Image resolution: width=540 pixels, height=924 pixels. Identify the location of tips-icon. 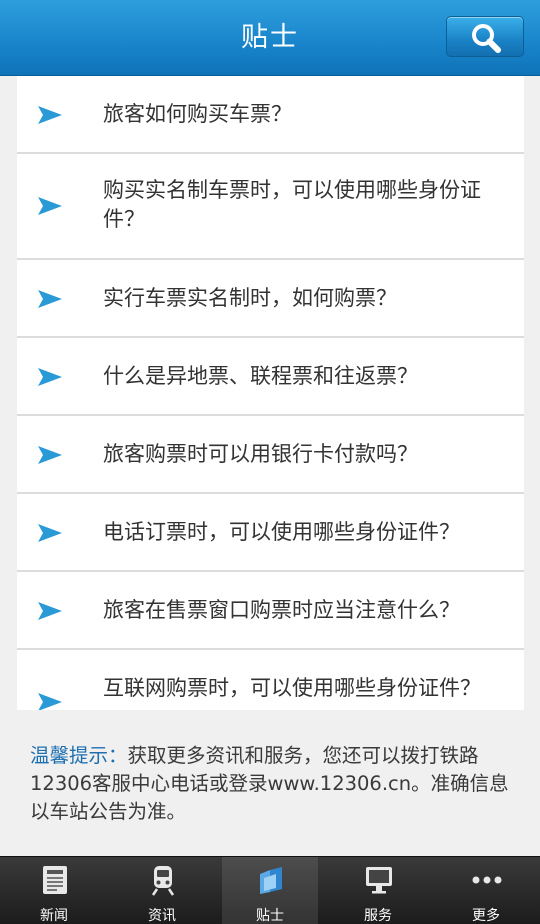
(271, 880).